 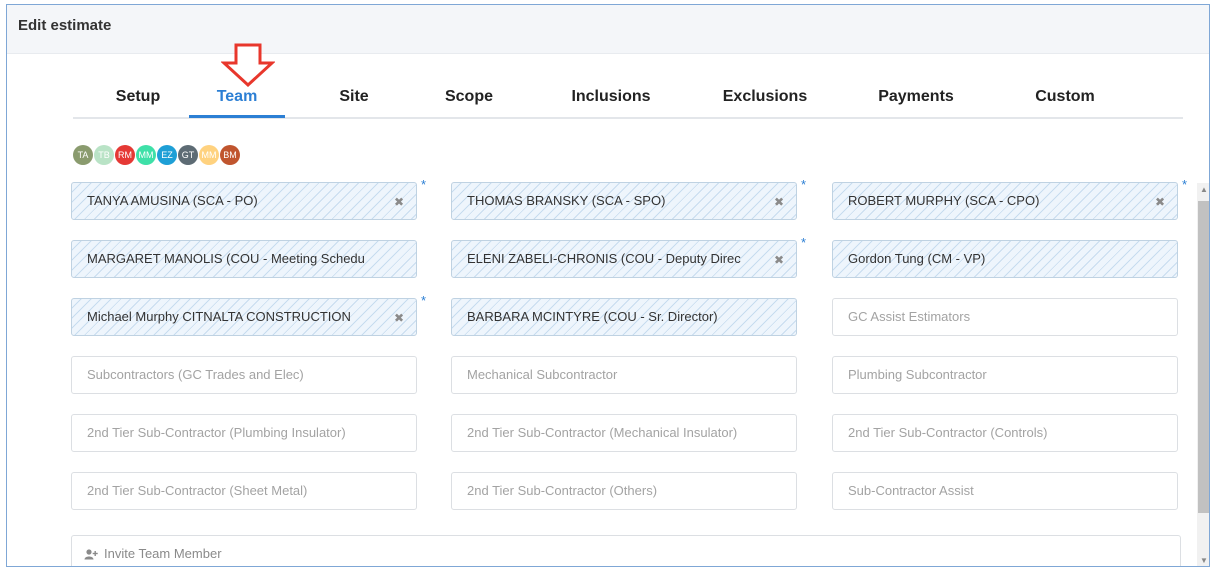 What do you see at coordinates (167, 155) in the screenshot?
I see `avatar: EZ` at bounding box center [167, 155].